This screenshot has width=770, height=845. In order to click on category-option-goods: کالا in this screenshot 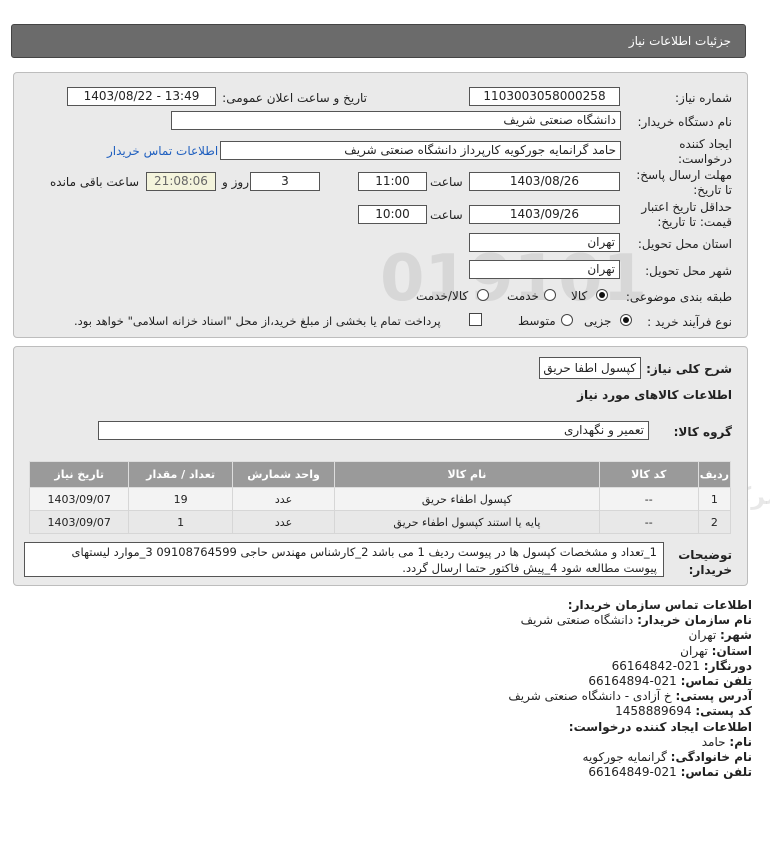, I will do `click(579, 296)`.